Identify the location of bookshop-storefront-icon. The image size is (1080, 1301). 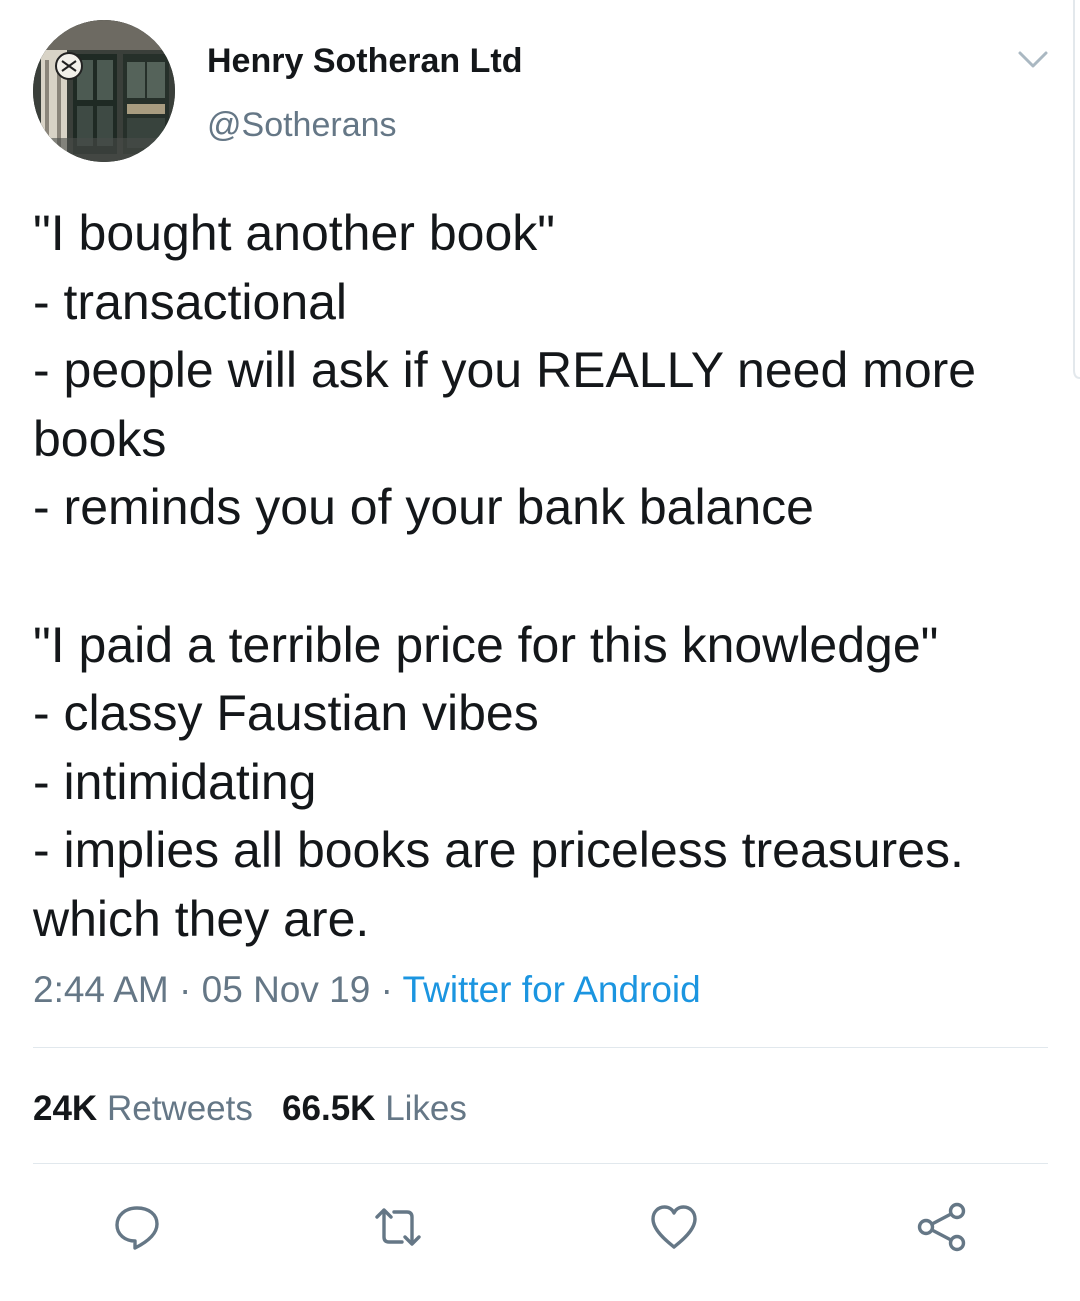
(104, 91).